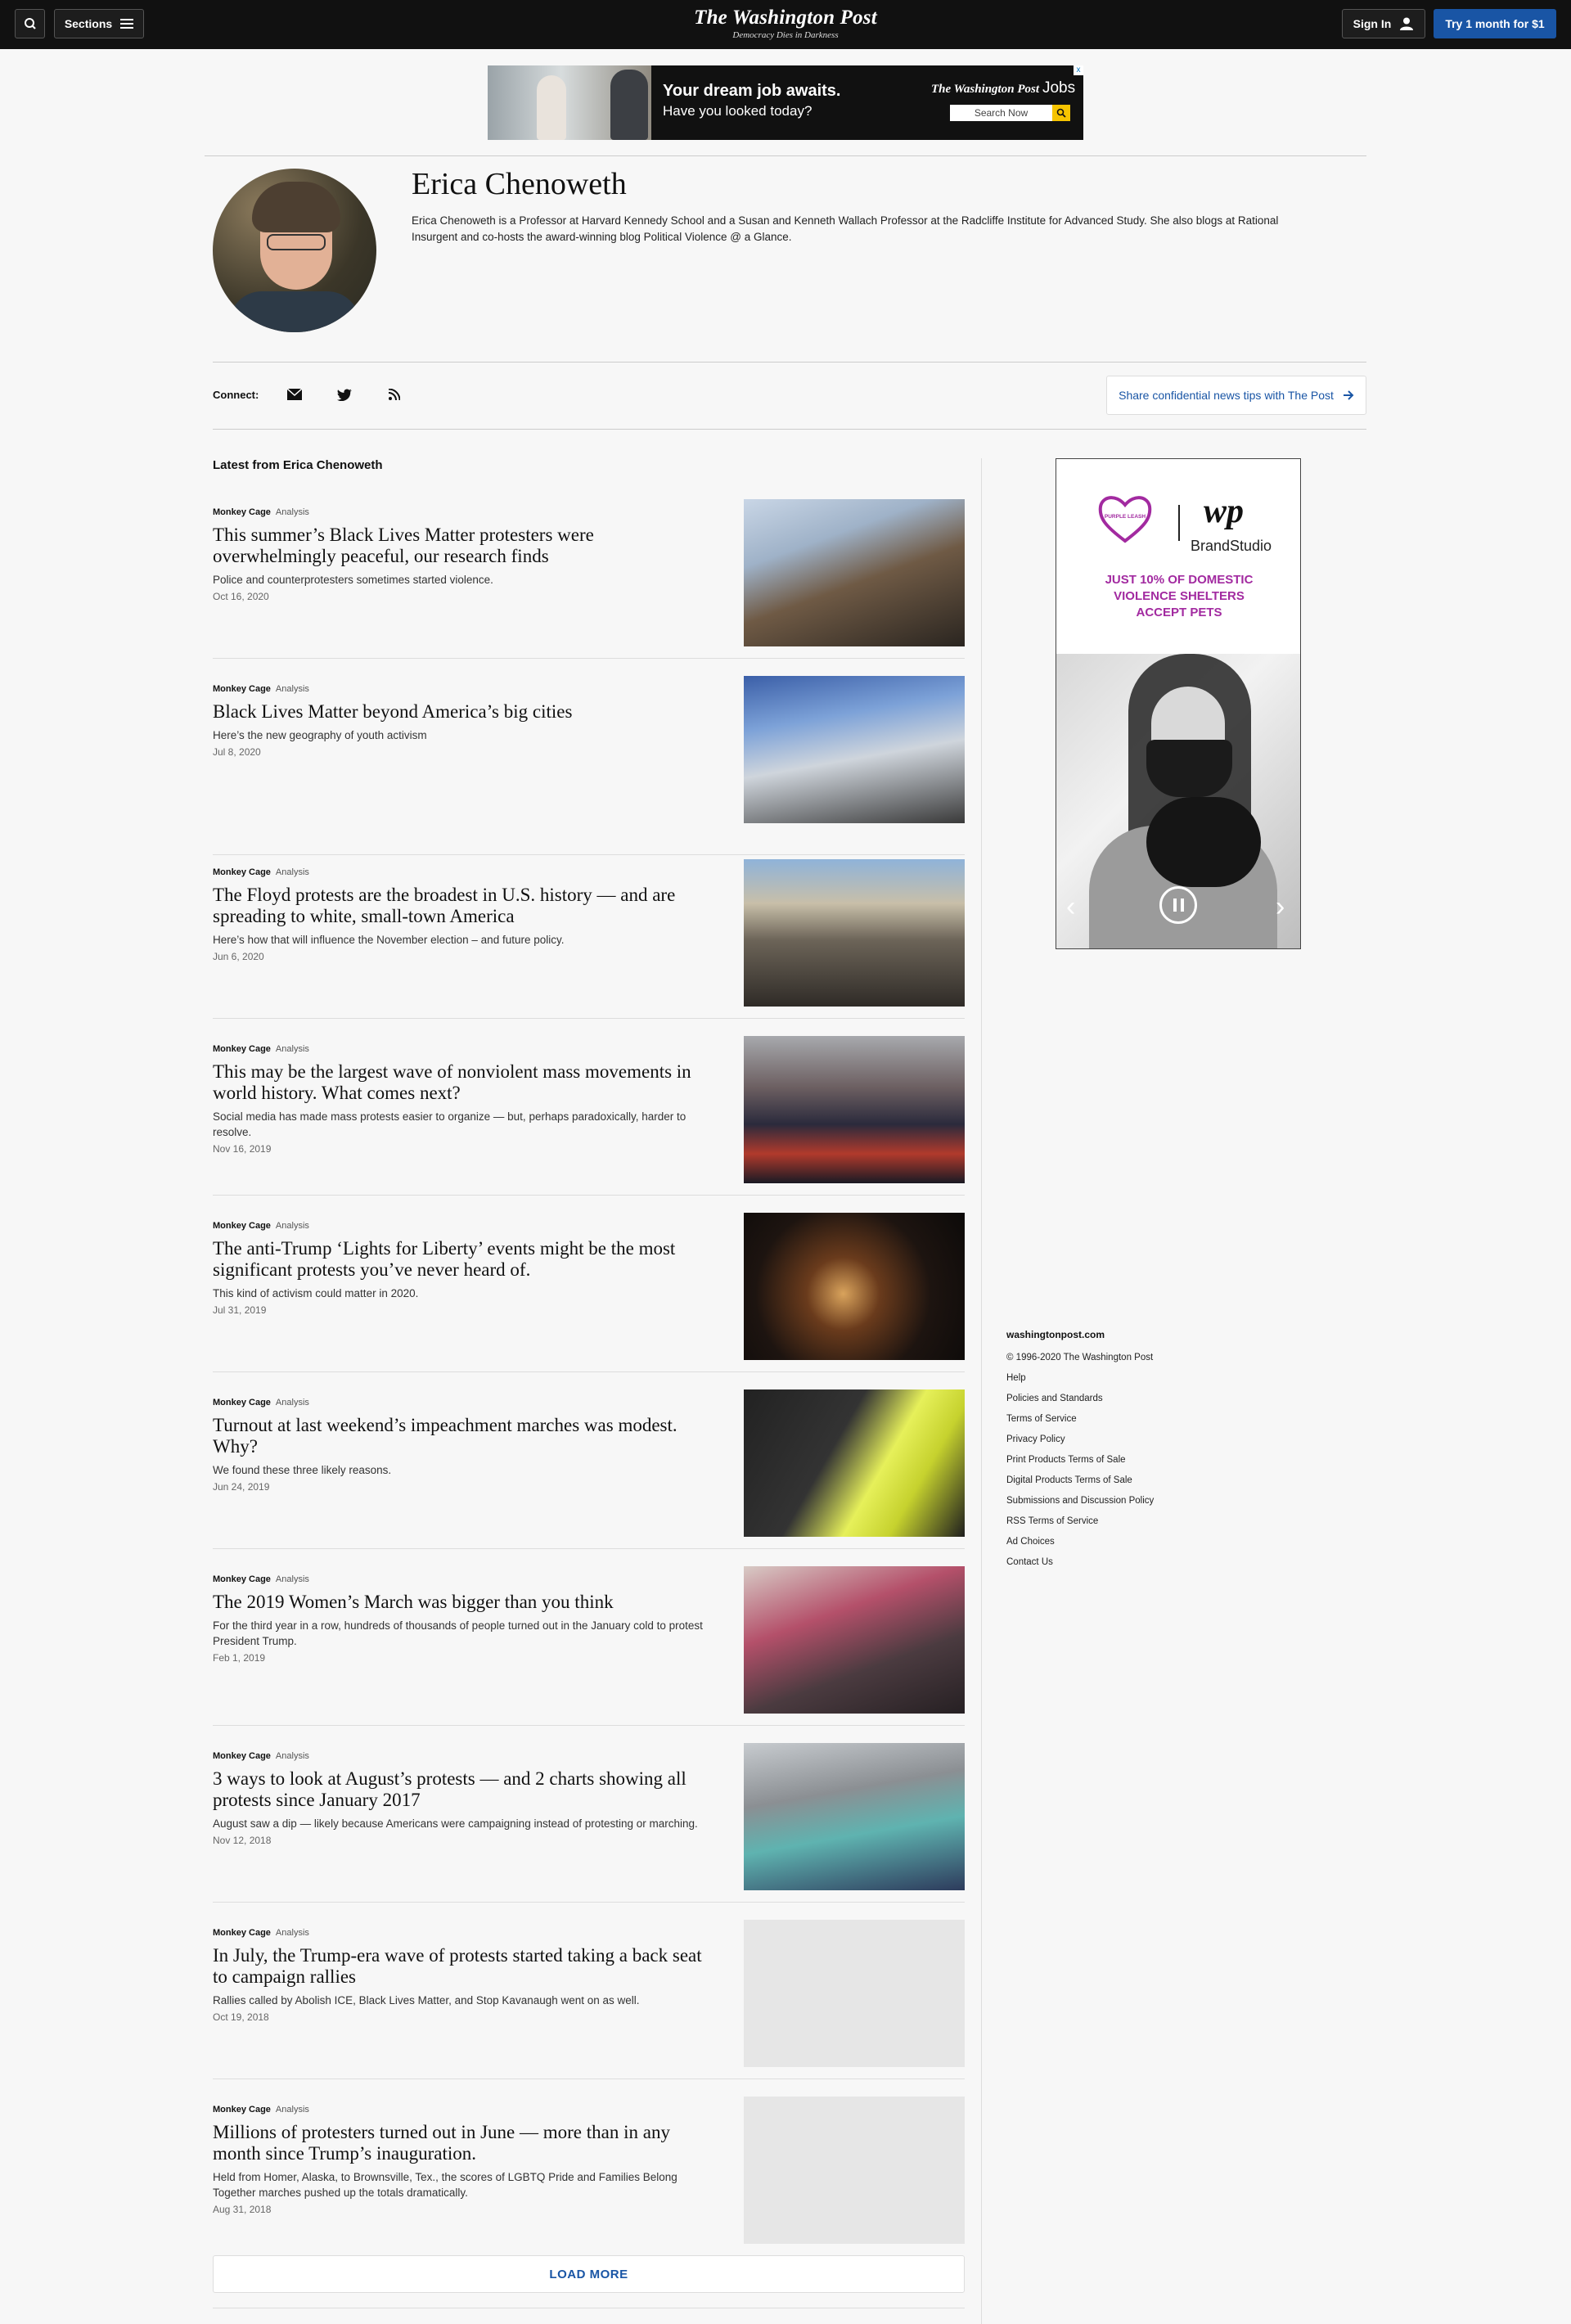  What do you see at coordinates (785, 35) in the screenshot?
I see `tagline: Democracy Dies in Darkness` at bounding box center [785, 35].